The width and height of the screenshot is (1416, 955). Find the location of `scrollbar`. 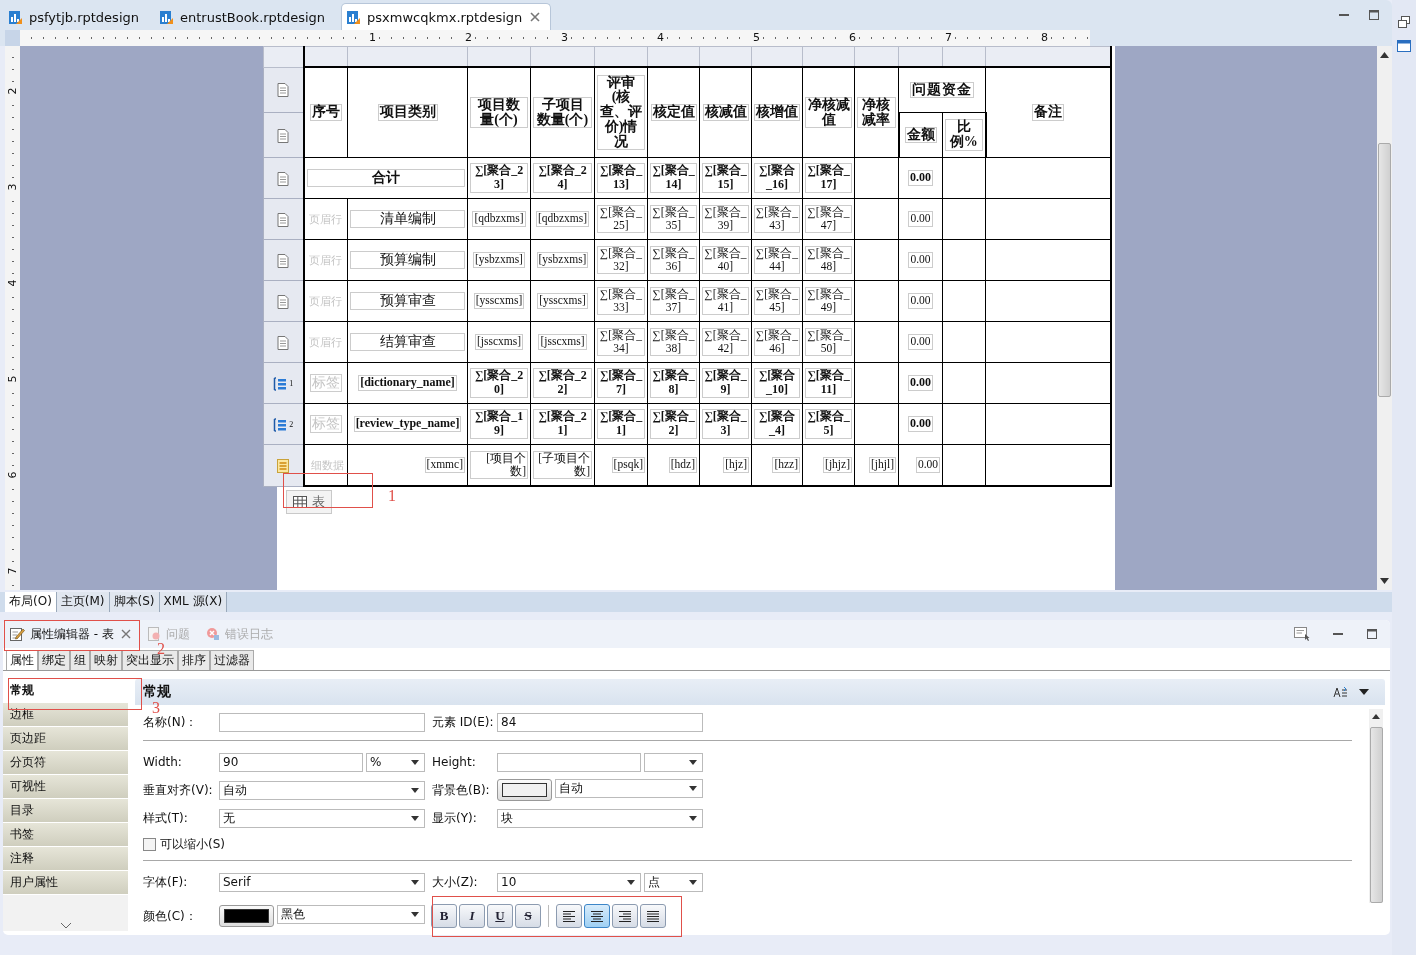

scrollbar is located at coordinates (1384, 318).